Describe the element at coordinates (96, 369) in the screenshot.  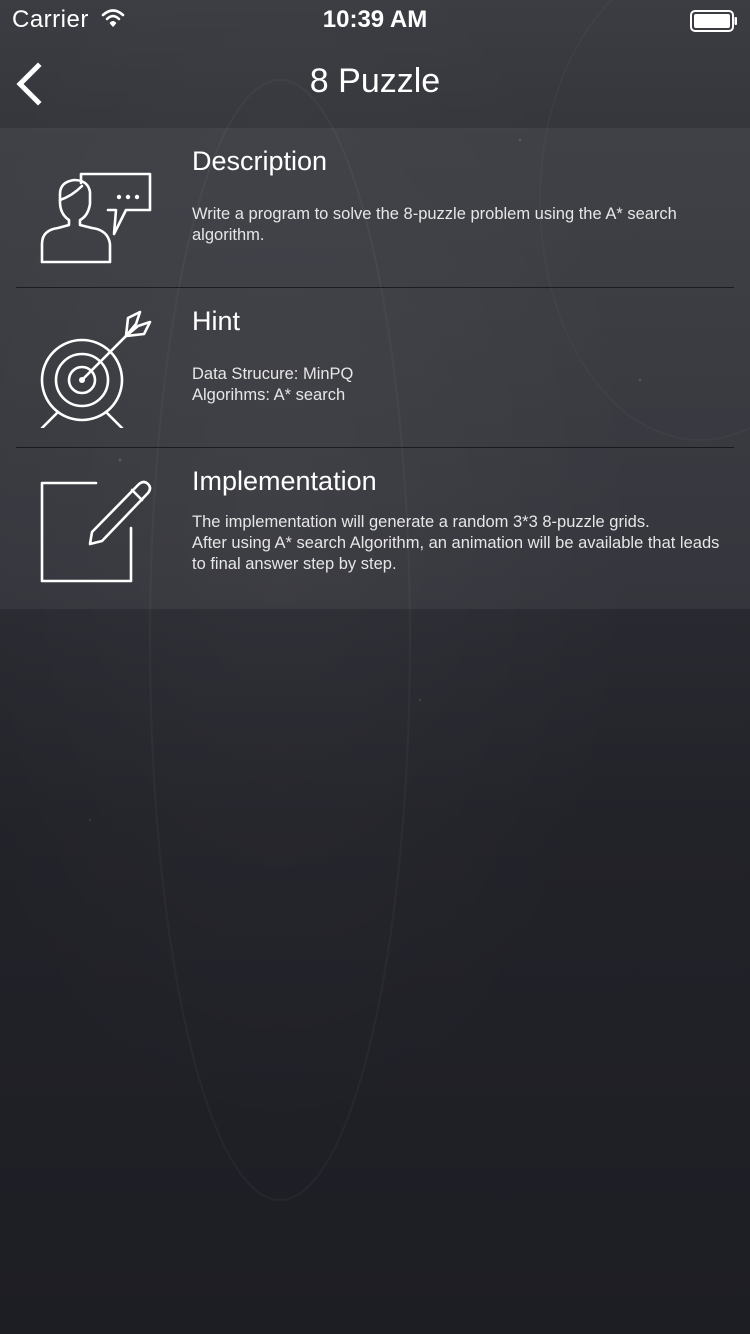
I see `target-arrow-icon` at that location.